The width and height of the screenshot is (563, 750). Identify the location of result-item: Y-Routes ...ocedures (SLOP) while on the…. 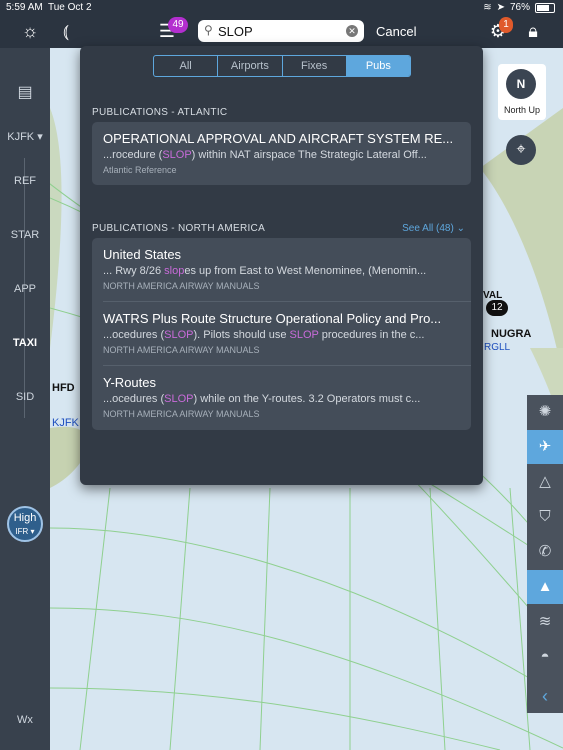
(278, 397).